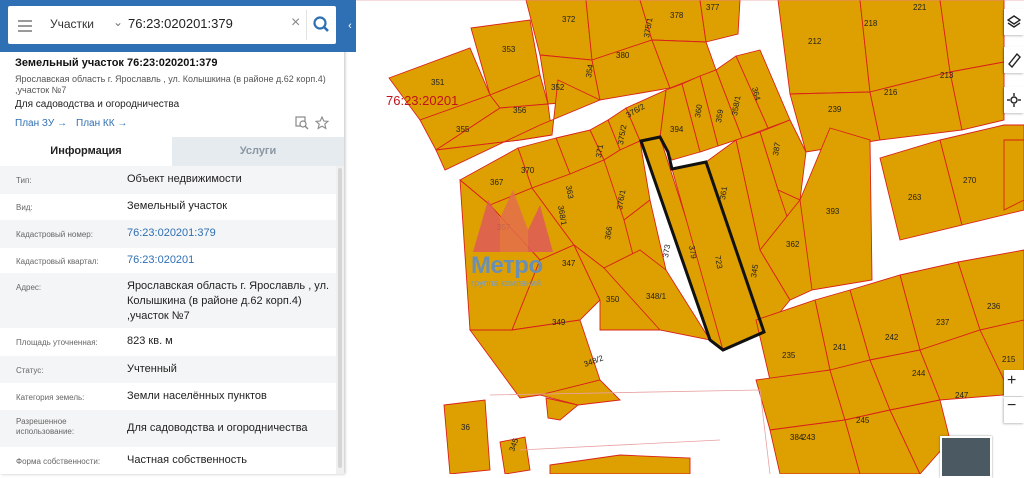 This screenshot has width=1024, height=478. What do you see at coordinates (863, 420) in the screenshot?
I see `parcel-number-label: 245` at bounding box center [863, 420].